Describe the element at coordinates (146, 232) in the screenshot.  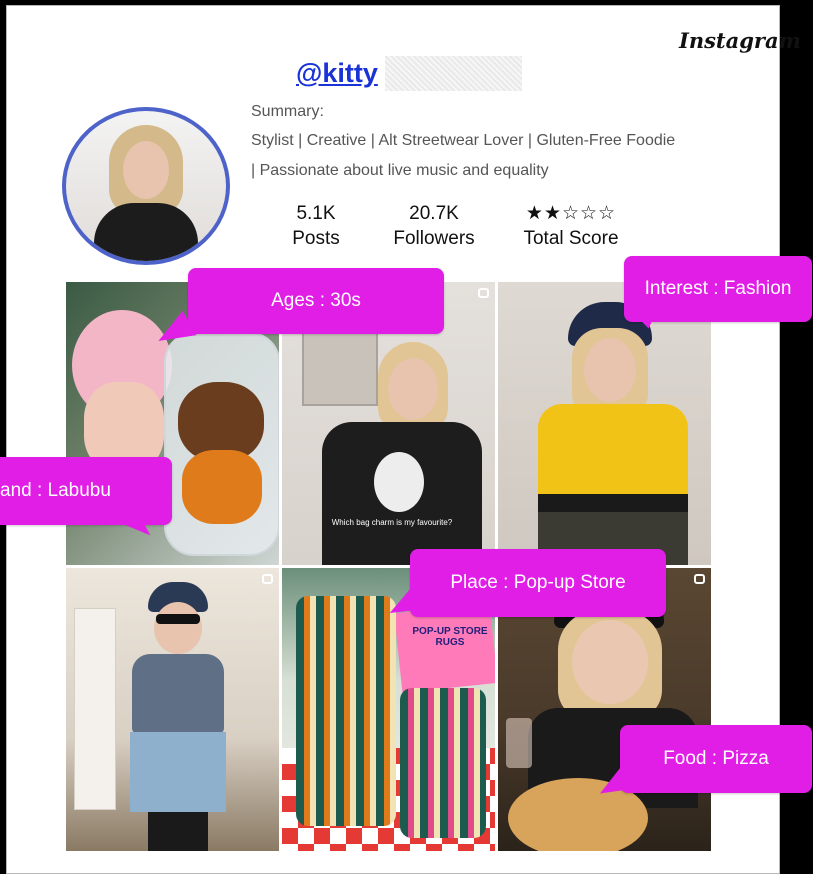
I see `avatar-body` at that location.